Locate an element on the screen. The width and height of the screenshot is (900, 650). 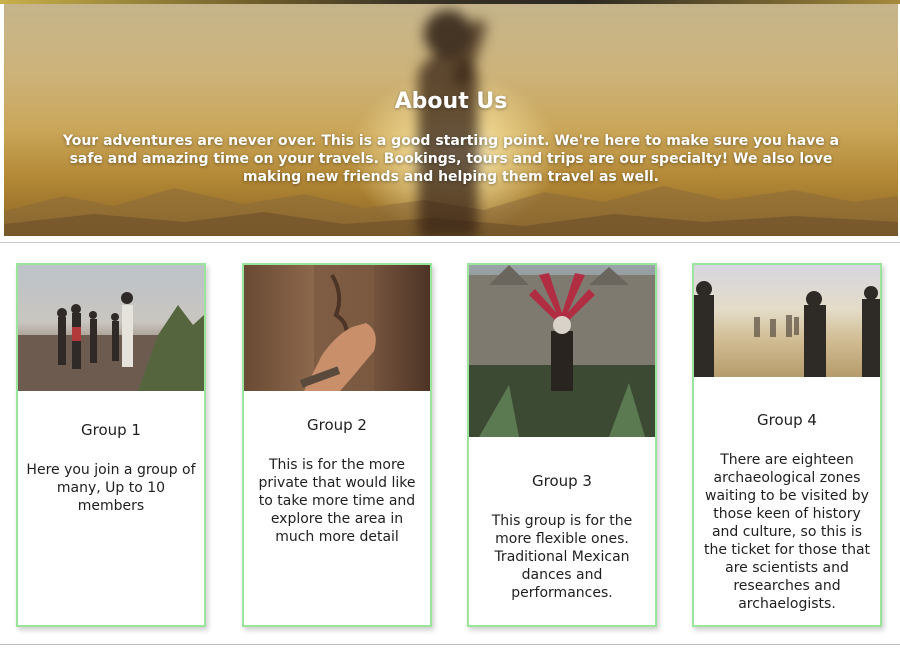
group-3-photo is located at coordinates (562, 351).